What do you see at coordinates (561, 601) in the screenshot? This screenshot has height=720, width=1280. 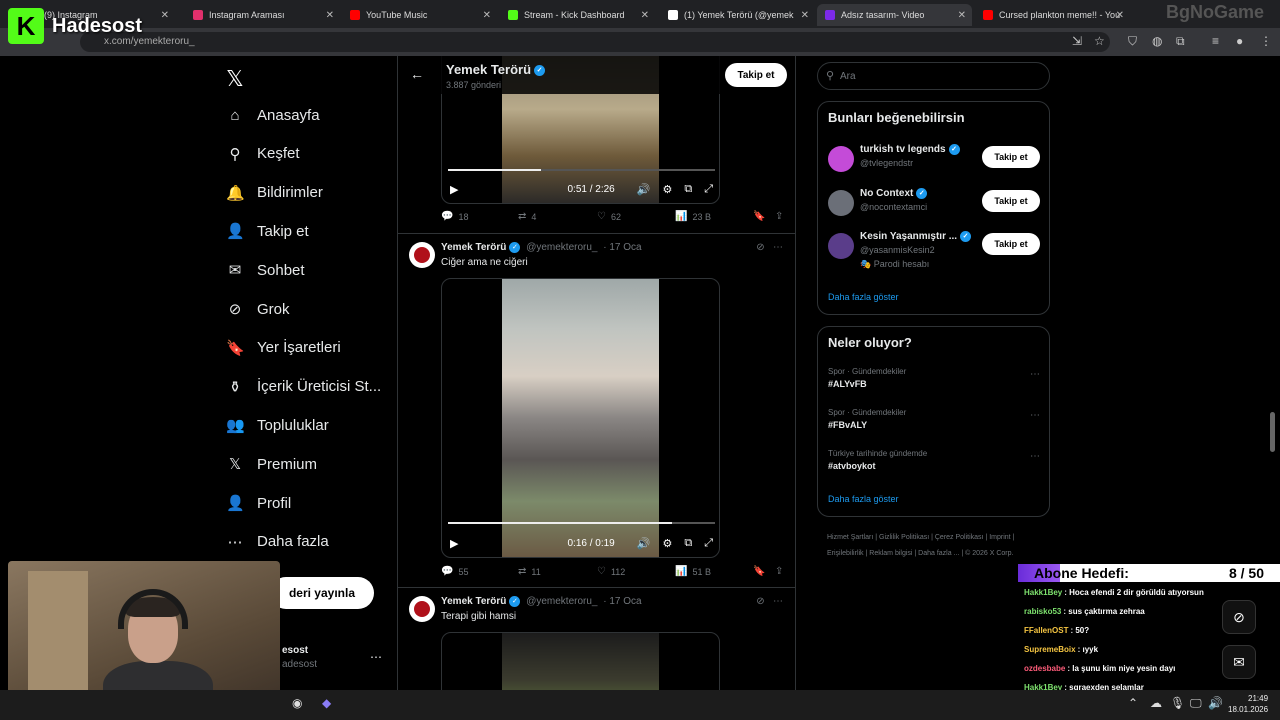 I see `author-handle: @yemekteroru_` at bounding box center [561, 601].